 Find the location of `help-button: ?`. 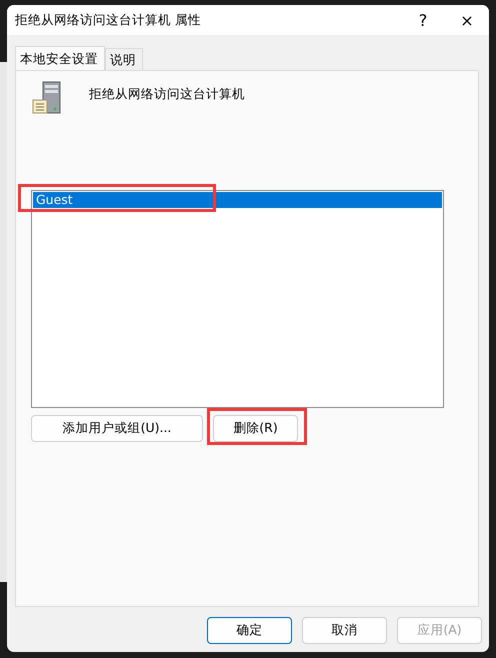

help-button: ? is located at coordinates (423, 20).